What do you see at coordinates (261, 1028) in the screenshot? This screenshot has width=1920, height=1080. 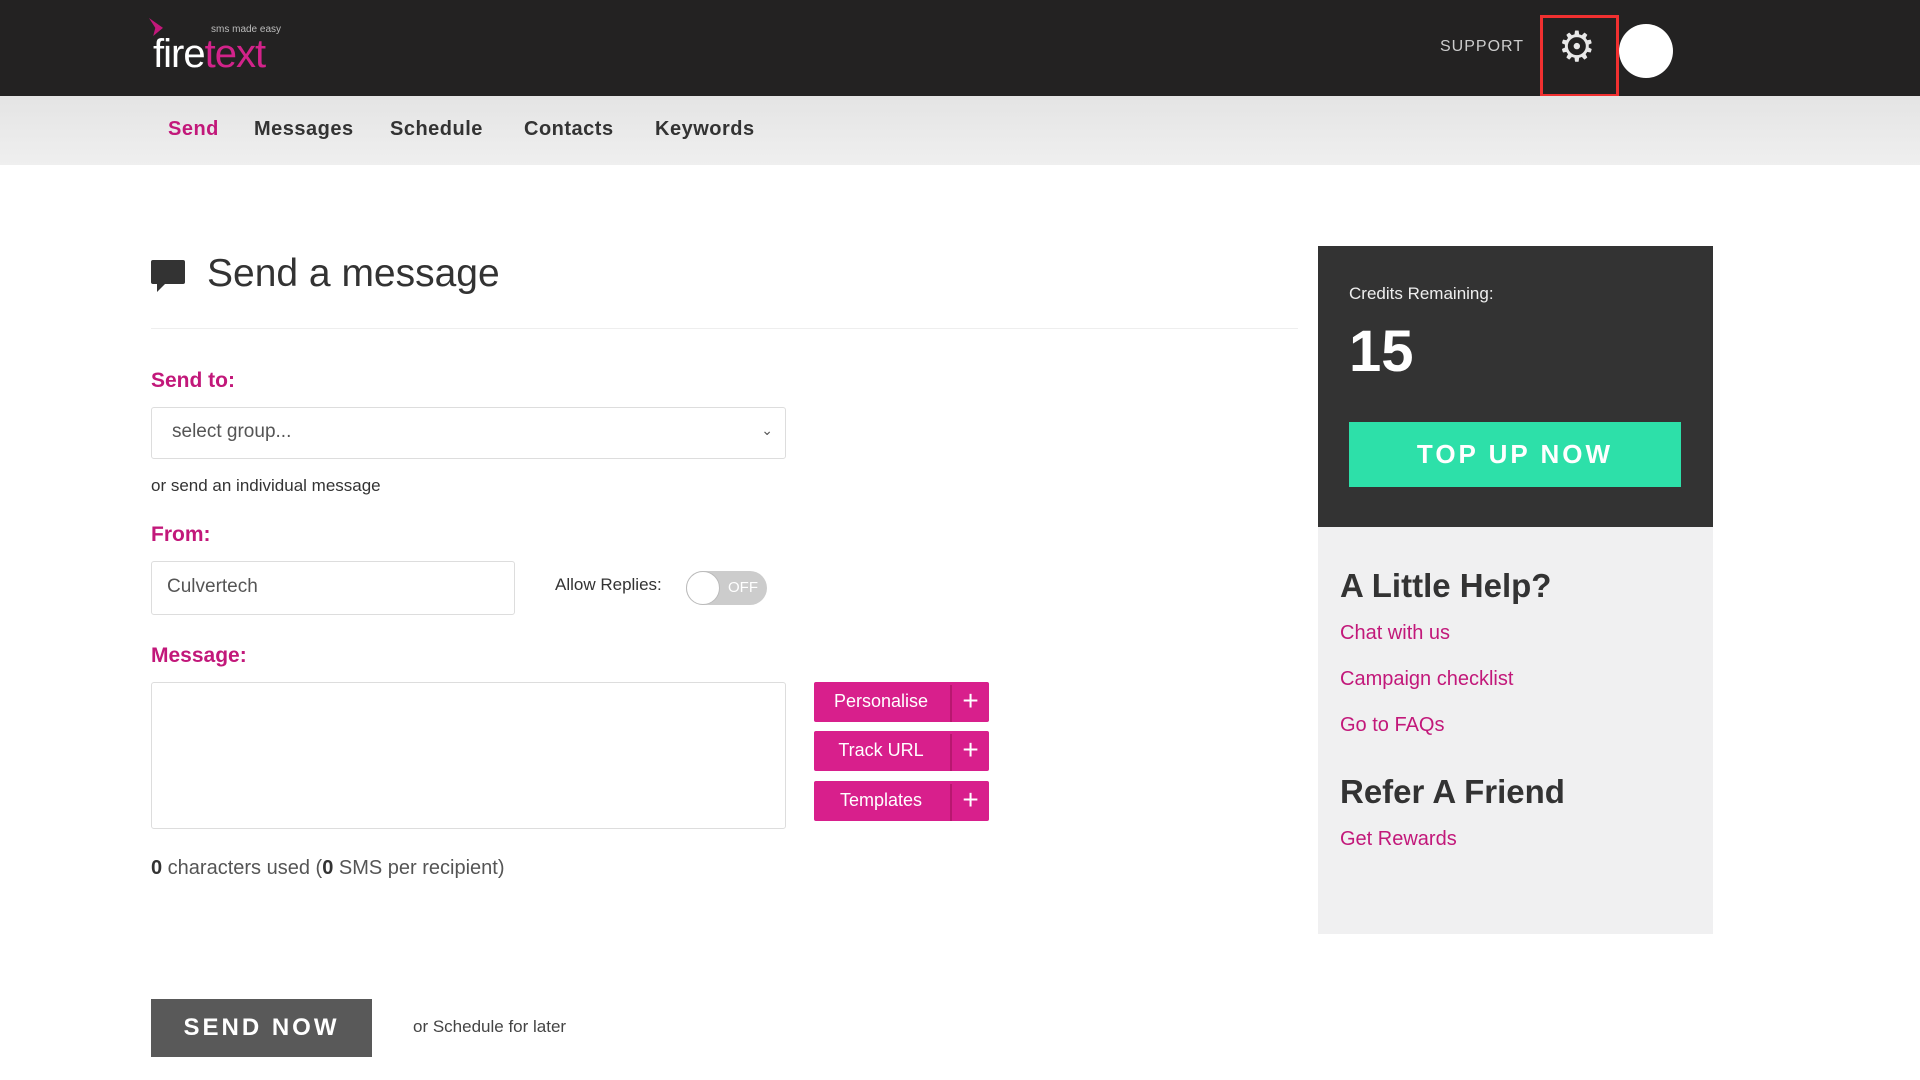 I see `send-now-button: SEND NOW` at bounding box center [261, 1028].